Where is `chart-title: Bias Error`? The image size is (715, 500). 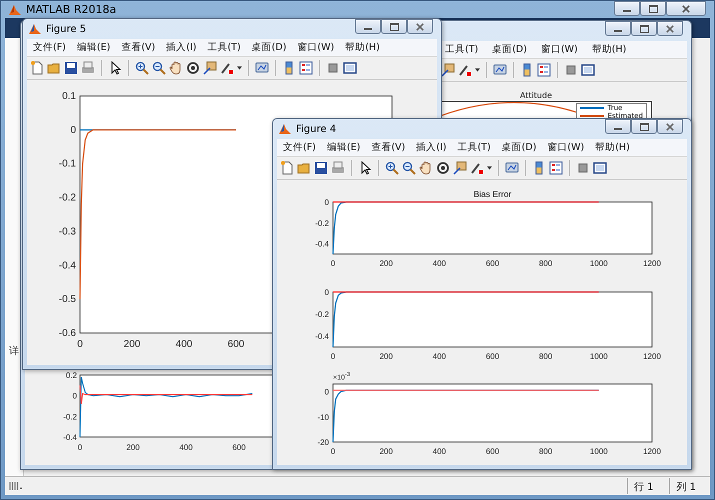
chart-title: Bias Error is located at coordinates (493, 194).